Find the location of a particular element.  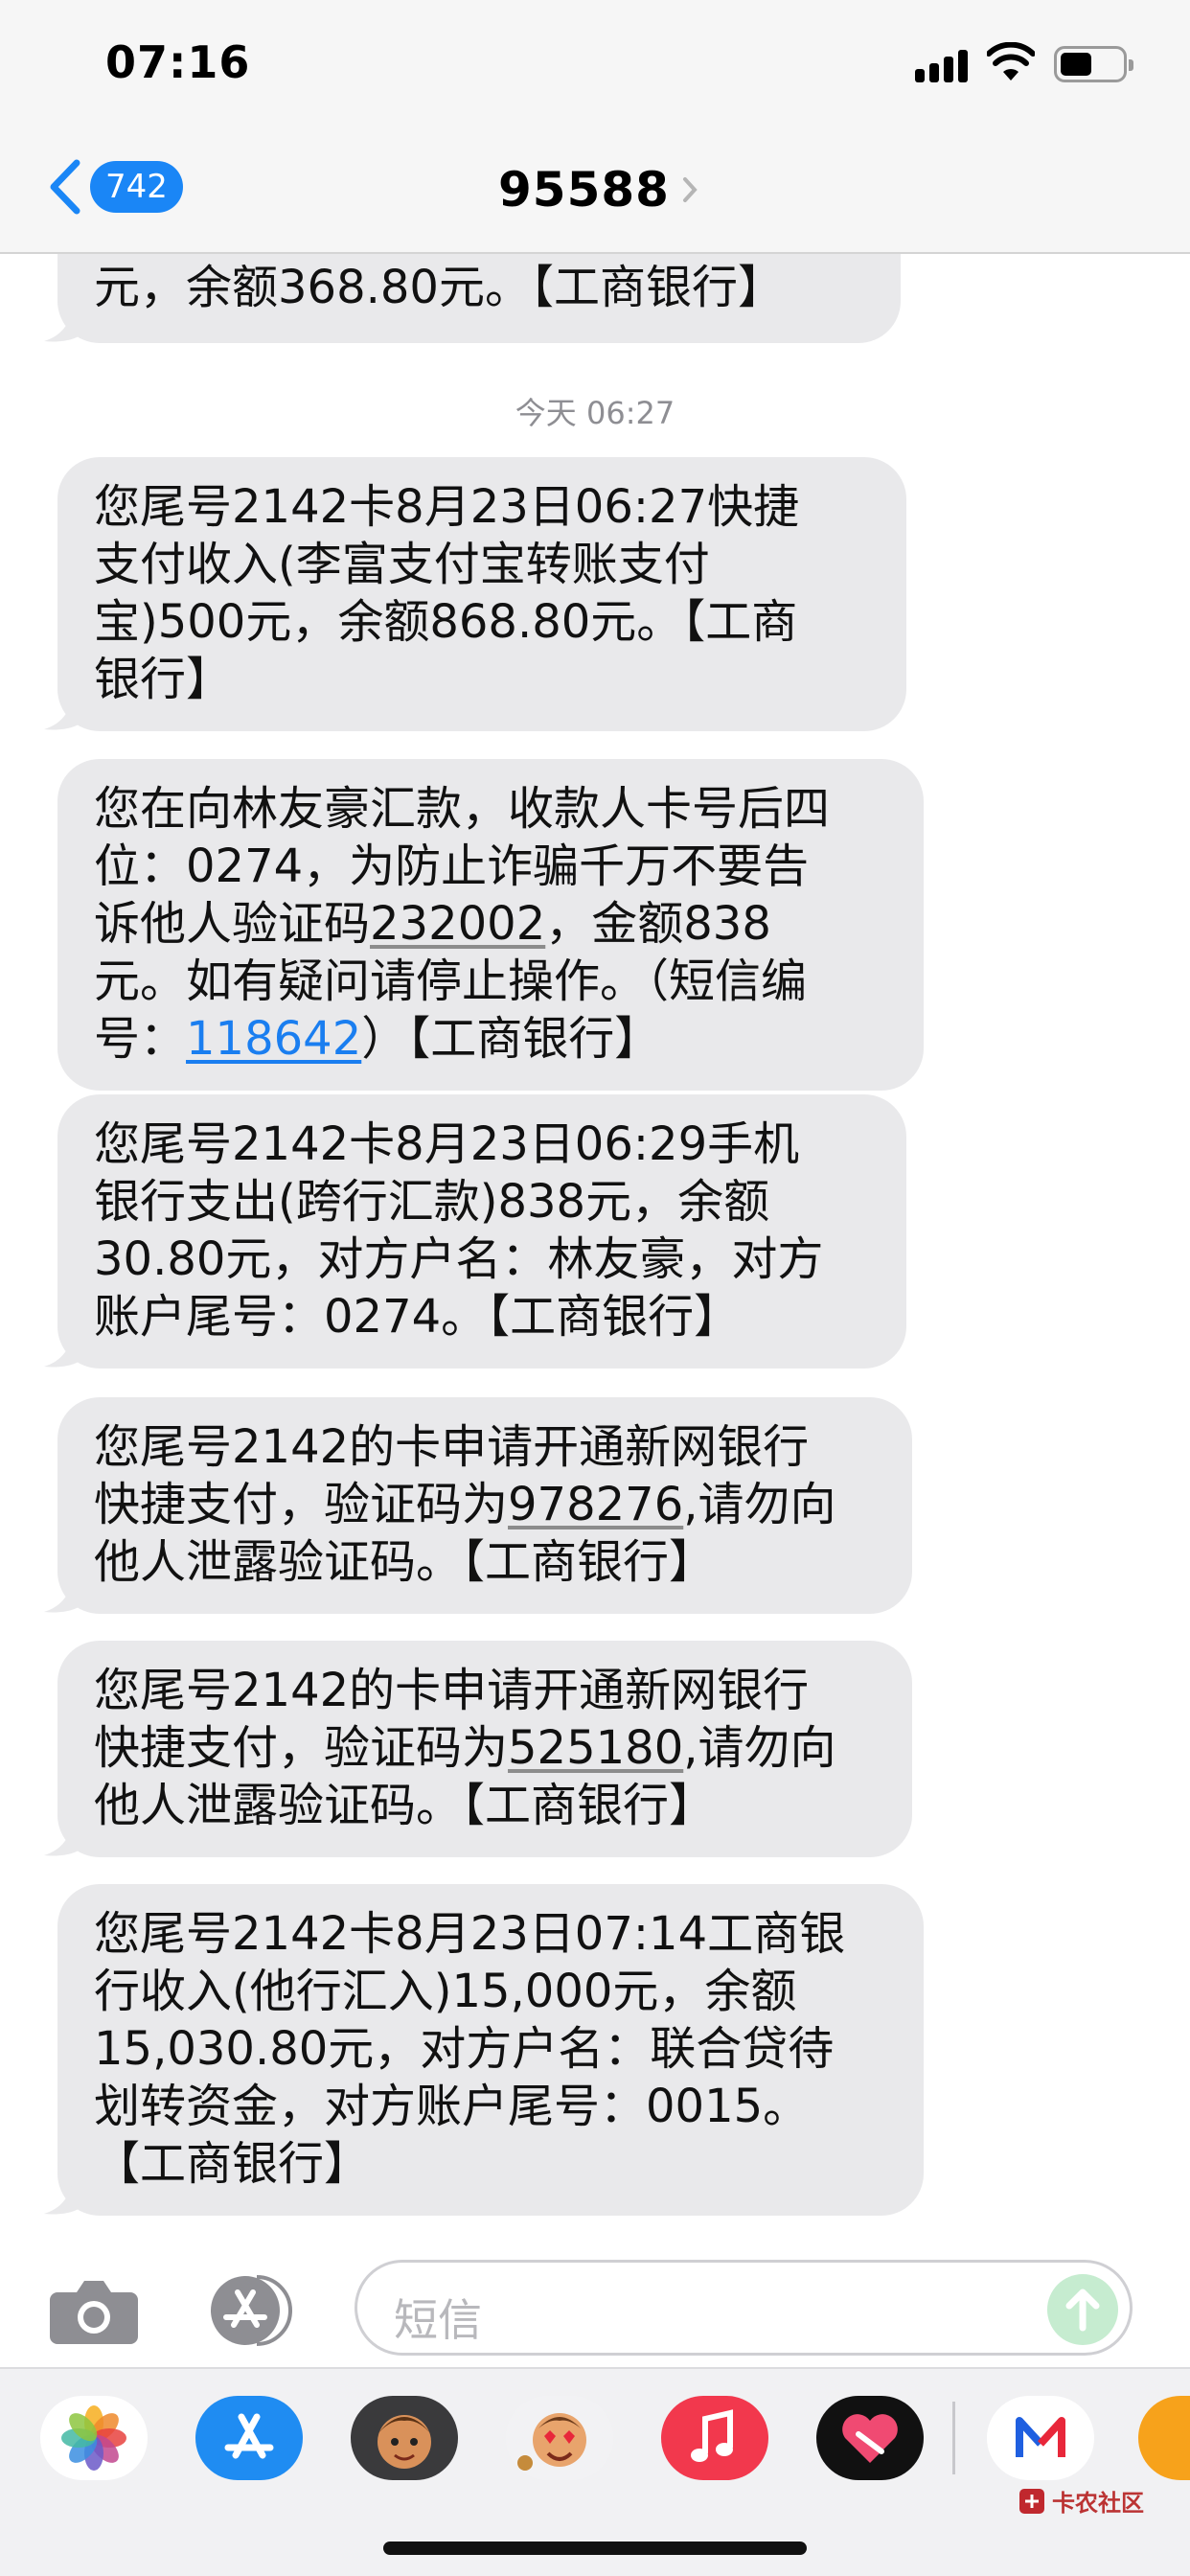

memoji-stickers-app is located at coordinates (559, 2438).